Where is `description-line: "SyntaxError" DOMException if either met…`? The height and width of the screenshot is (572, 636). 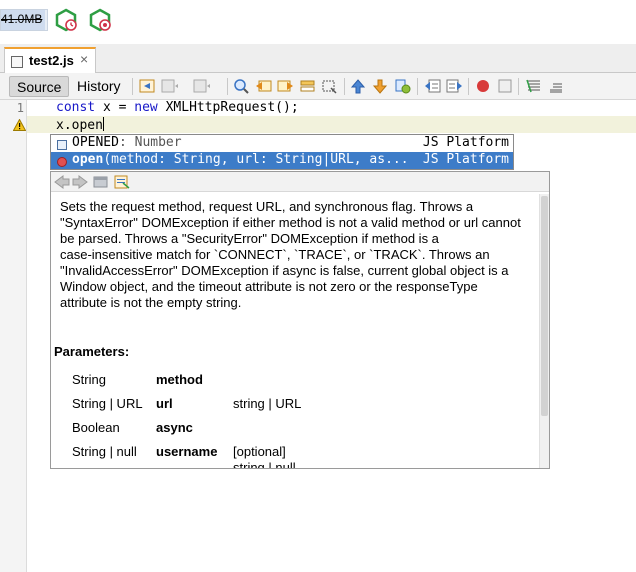
description-line: "SyntaxError" DOMException if either met… is located at coordinates (290, 222).